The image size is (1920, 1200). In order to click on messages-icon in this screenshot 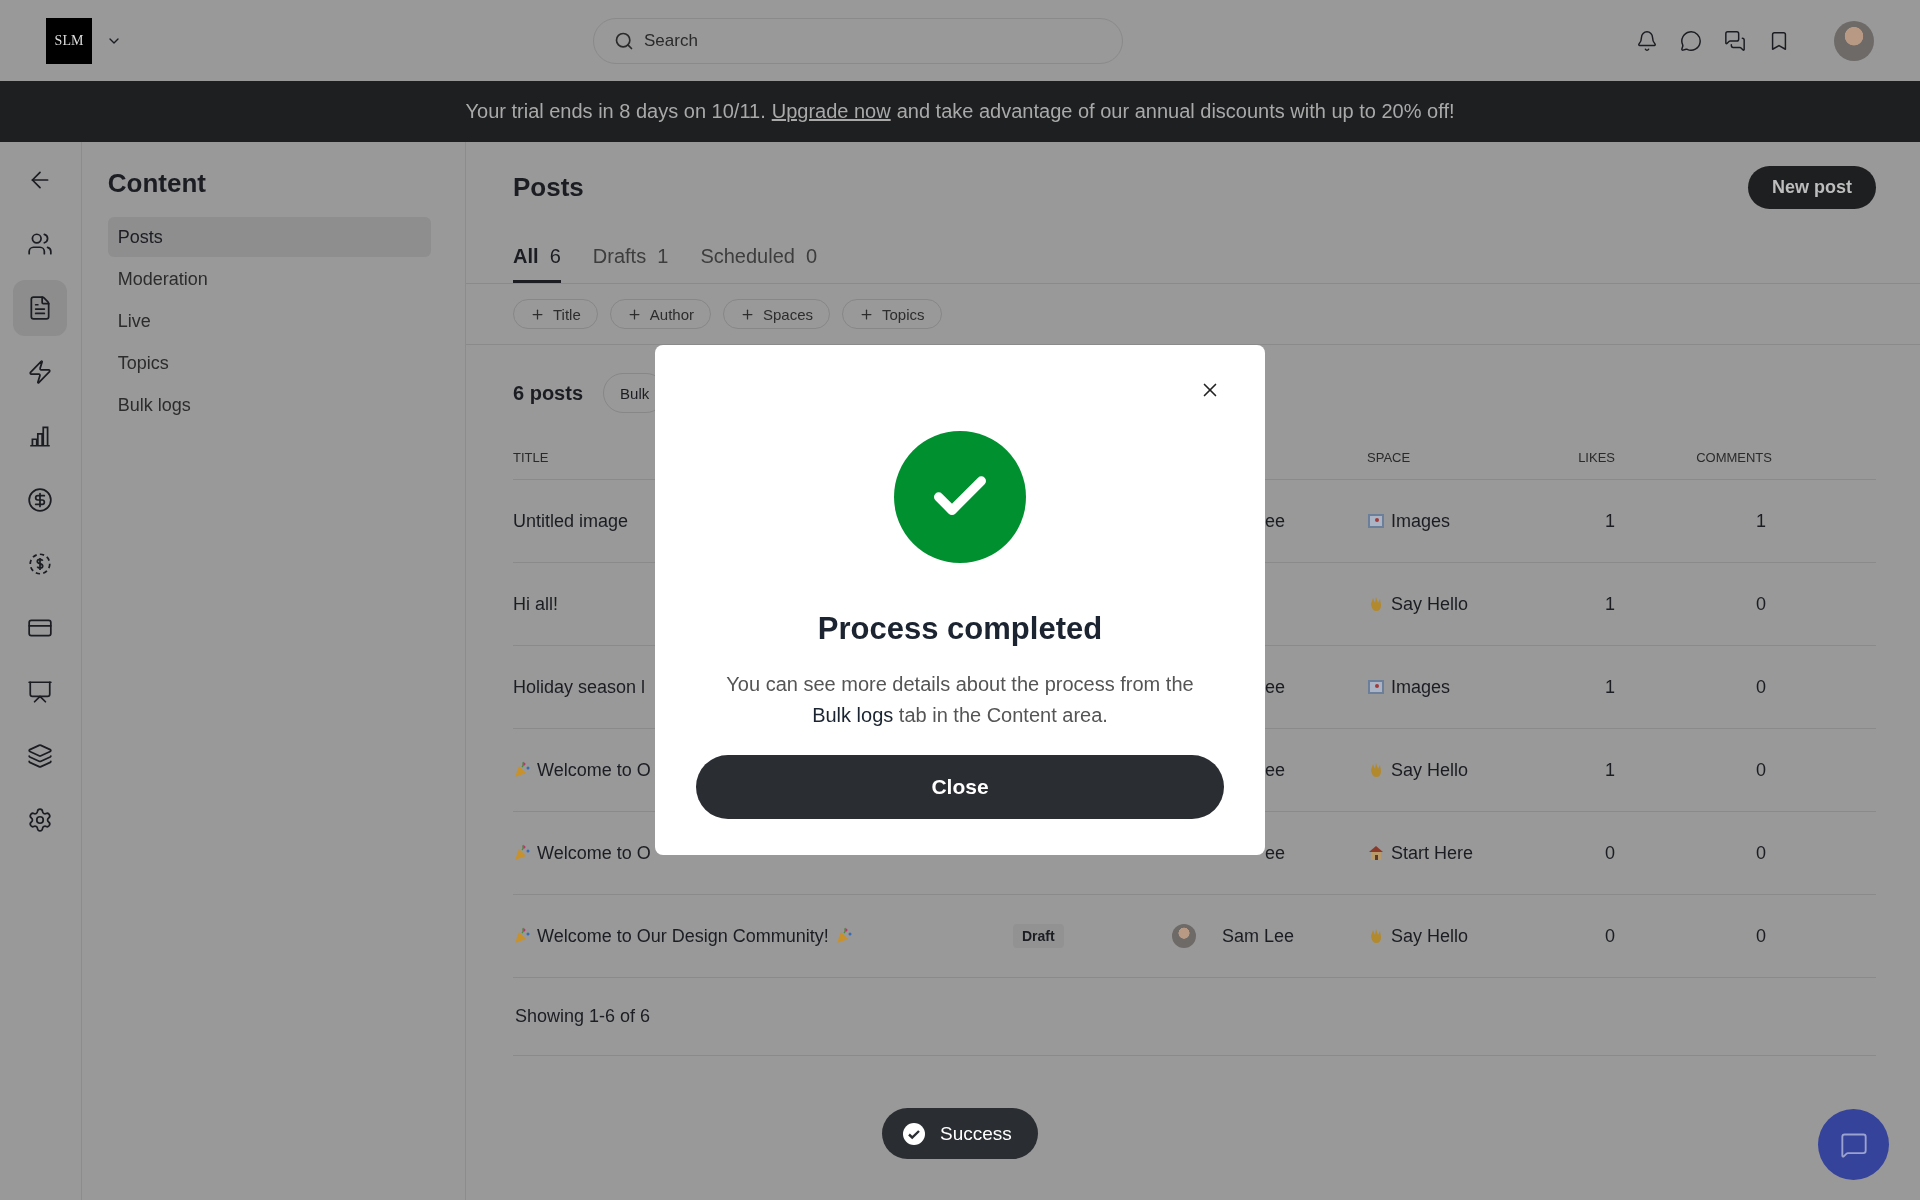, I will do `click(1735, 40)`.